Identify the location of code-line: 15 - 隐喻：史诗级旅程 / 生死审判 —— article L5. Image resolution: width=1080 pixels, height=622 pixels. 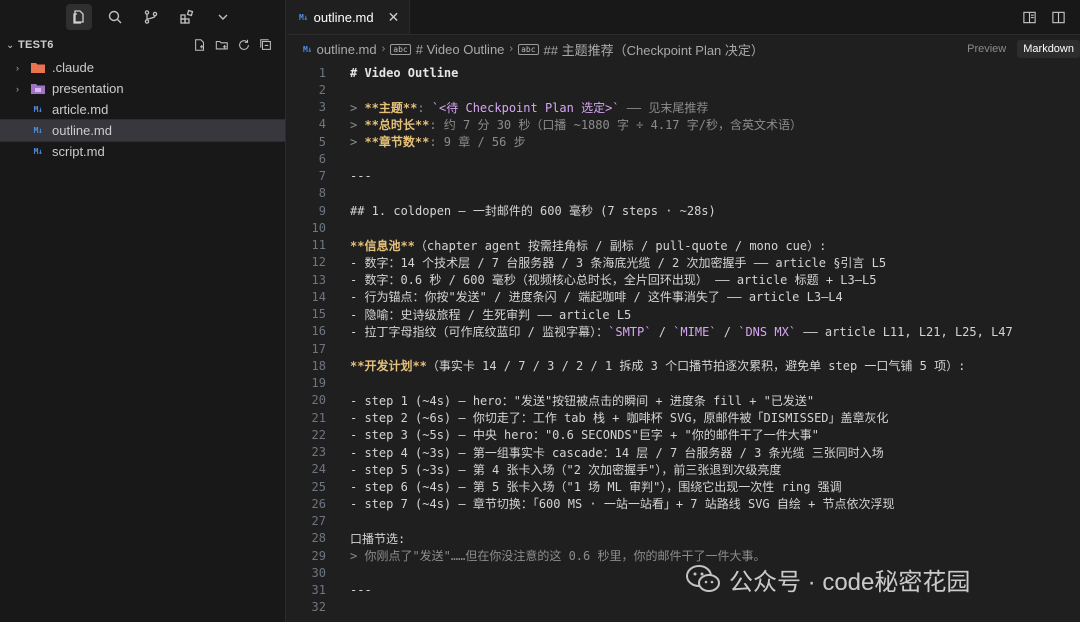
(683, 314).